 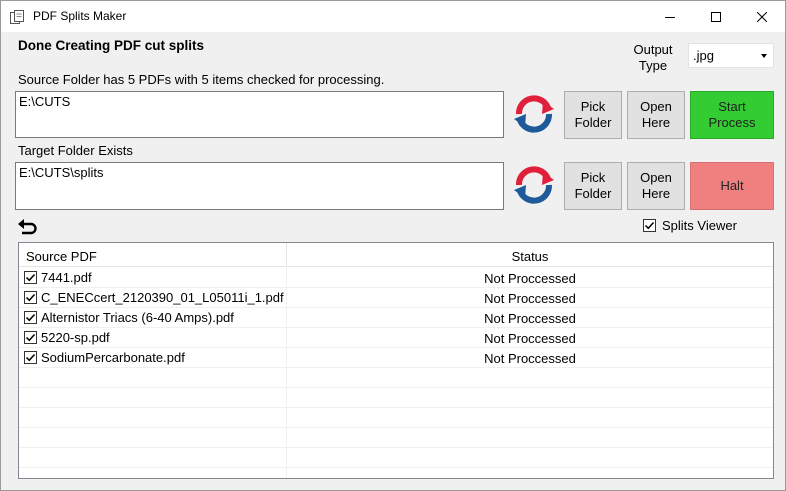 I want to click on list-header: Source PDF Status, so click(x=396, y=255).